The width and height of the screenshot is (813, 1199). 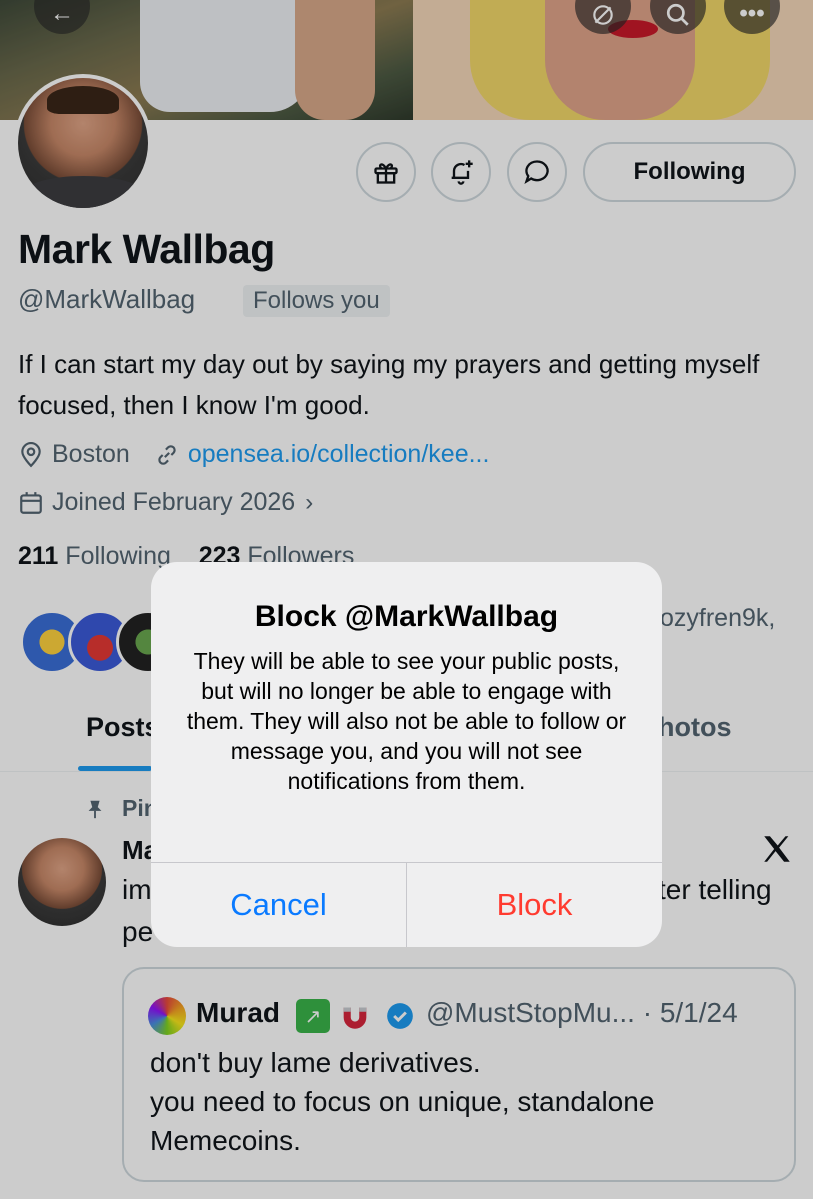 What do you see at coordinates (534, 905) in the screenshot?
I see `block-button: Block` at bounding box center [534, 905].